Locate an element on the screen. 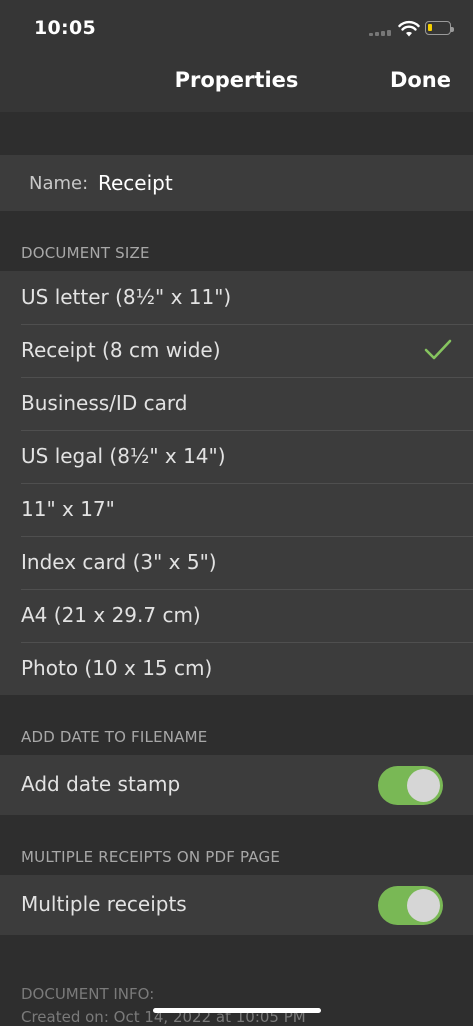  size-option-label: Index card (3" x 5") is located at coordinates (119, 562).